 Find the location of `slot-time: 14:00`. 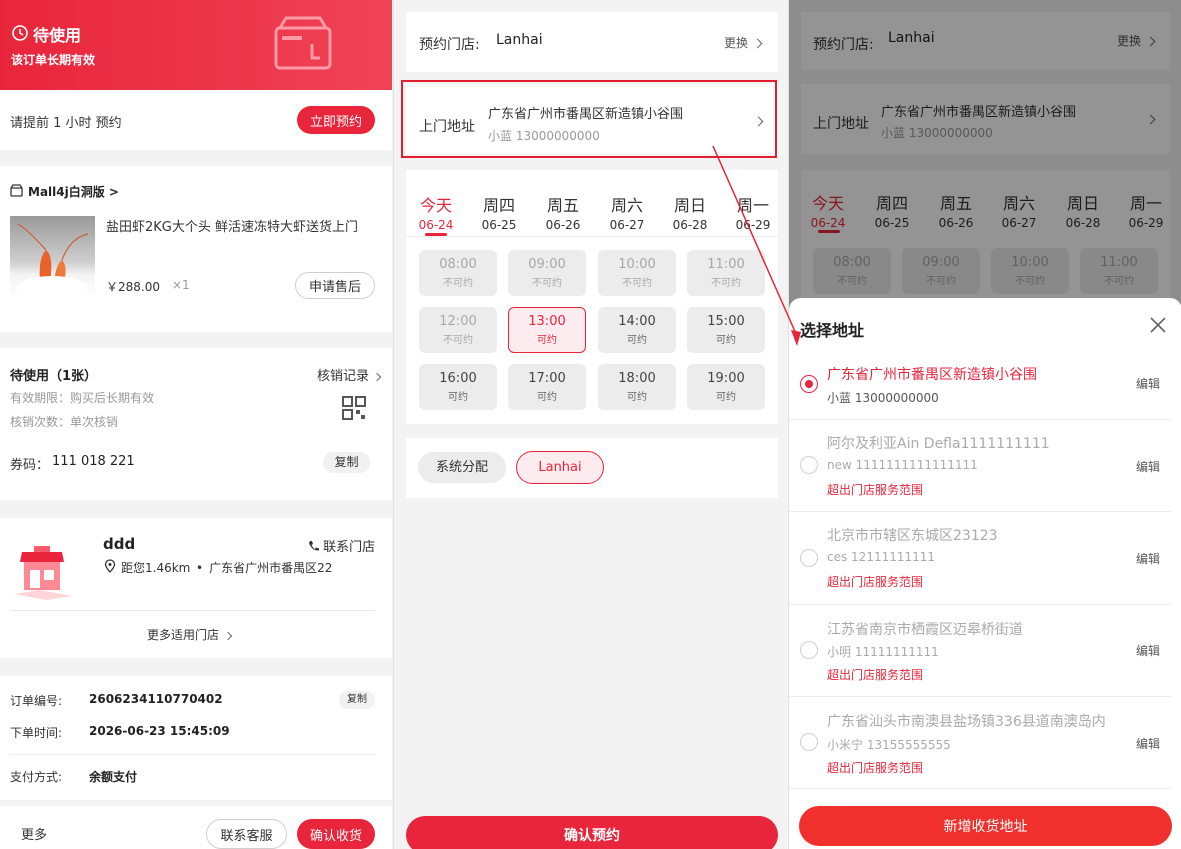

slot-time: 14:00 is located at coordinates (637, 321).